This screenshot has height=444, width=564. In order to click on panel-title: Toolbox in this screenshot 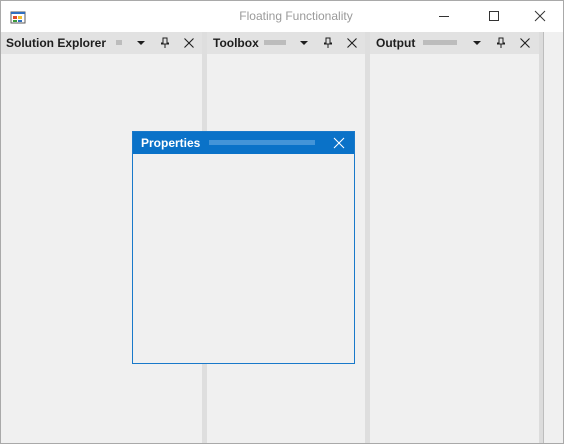, I will do `click(236, 43)`.